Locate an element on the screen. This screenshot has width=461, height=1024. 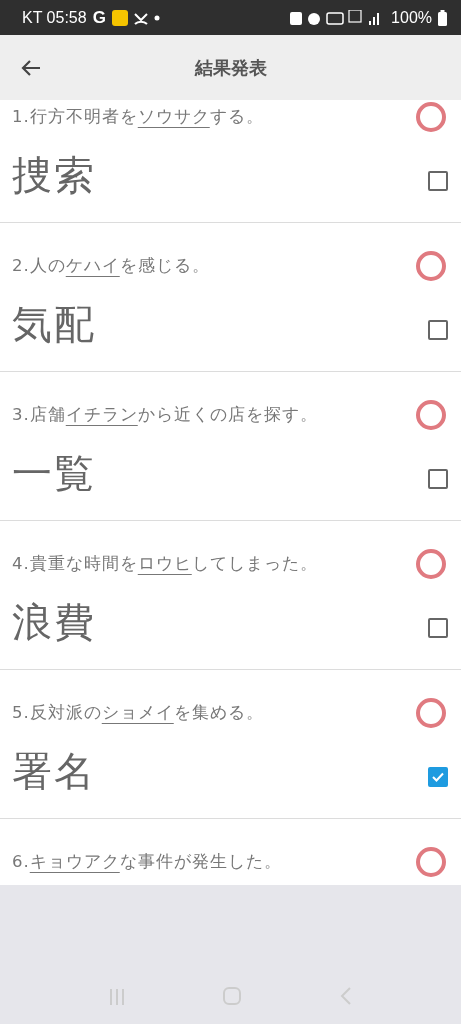
dot-icon is located at coordinates (156, 17).